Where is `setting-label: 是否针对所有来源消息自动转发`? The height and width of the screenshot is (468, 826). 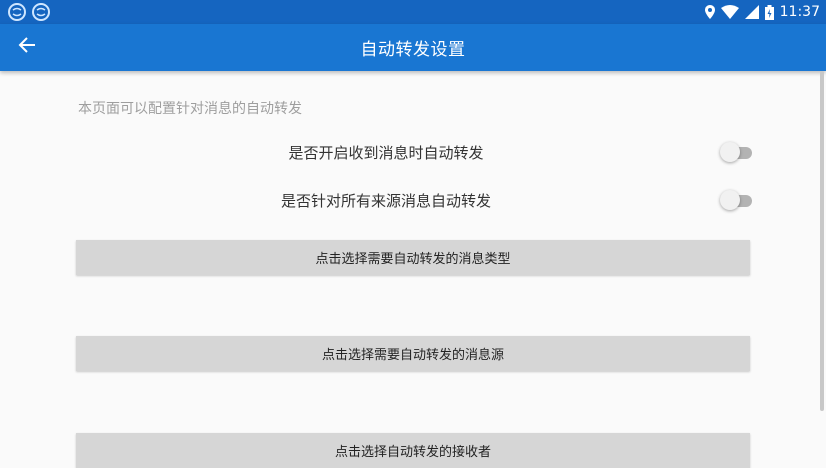
setting-label: 是否针对所有来源消息自动转发 is located at coordinates (385, 200).